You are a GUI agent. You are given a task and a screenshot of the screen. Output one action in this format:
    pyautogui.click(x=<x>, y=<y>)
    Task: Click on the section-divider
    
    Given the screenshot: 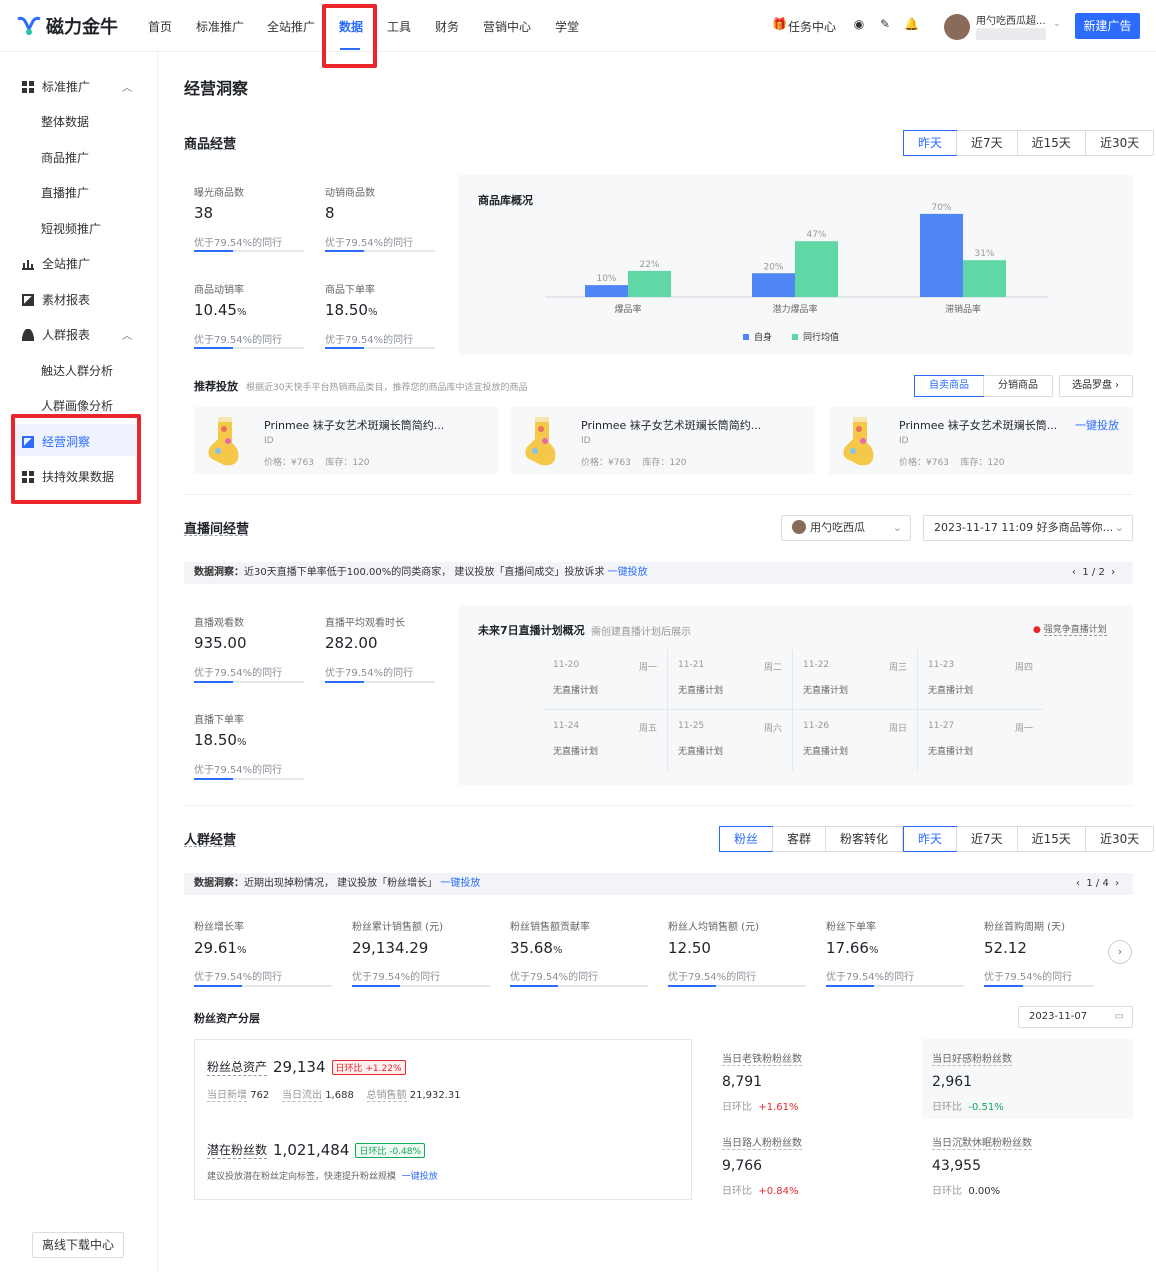 What is the action you would take?
    pyautogui.click(x=658, y=805)
    